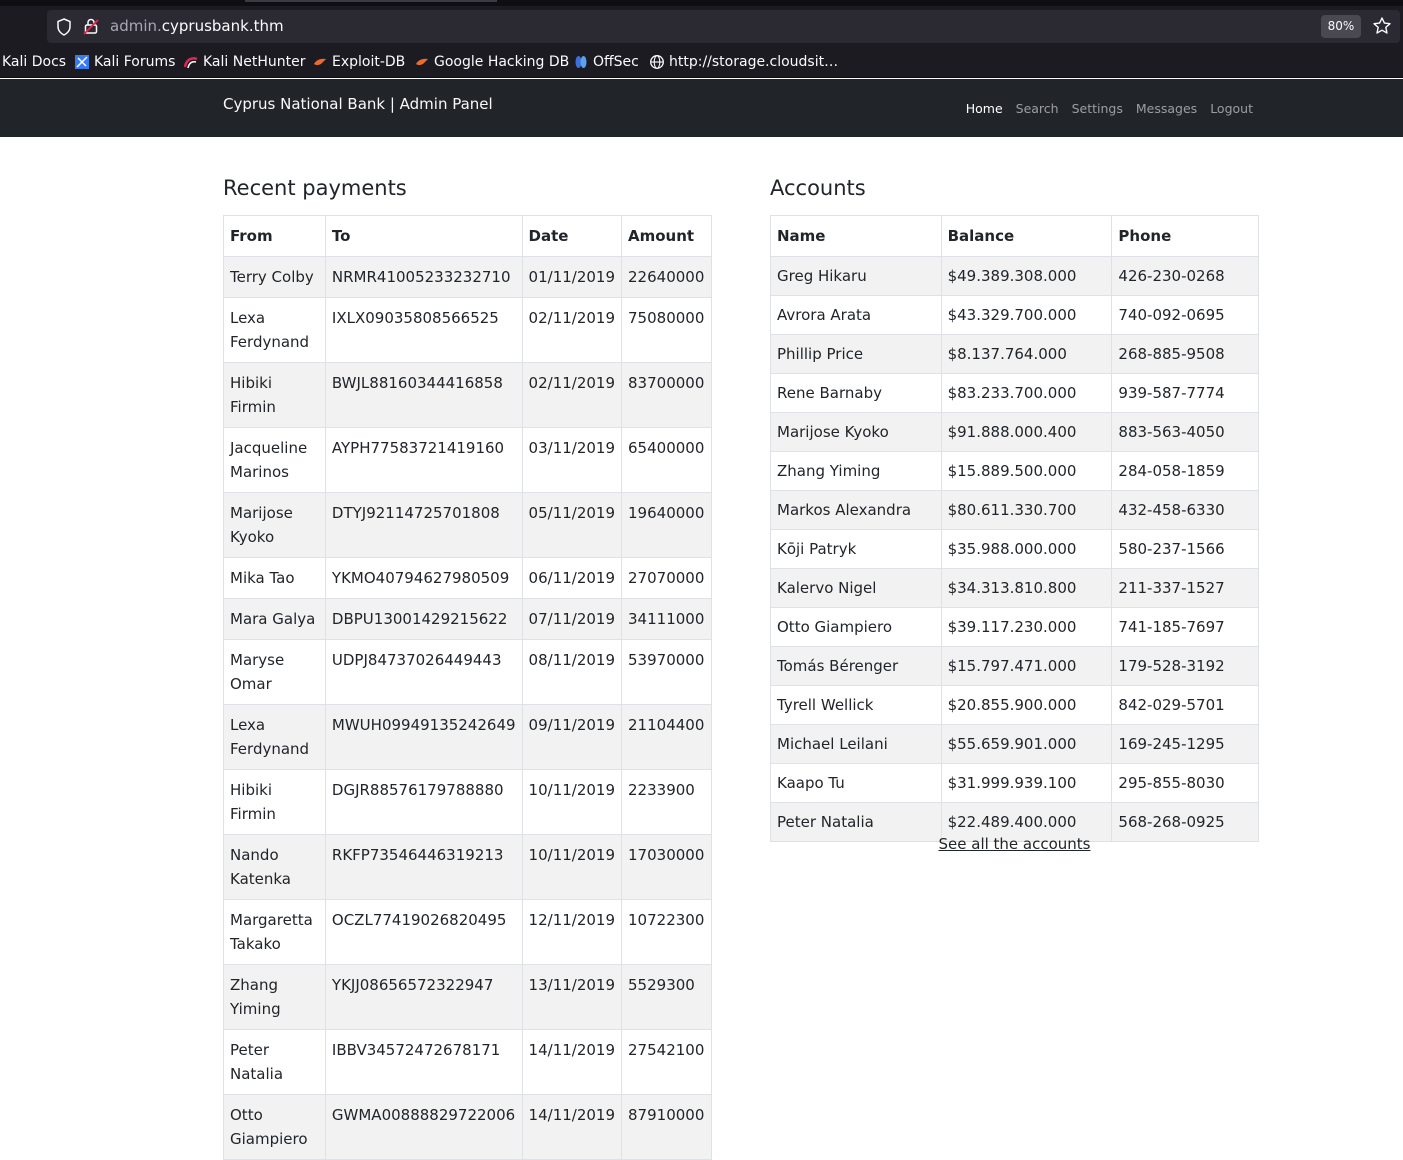  What do you see at coordinates (616, 62) in the screenshot?
I see `bookmark-label: OffSec` at bounding box center [616, 62].